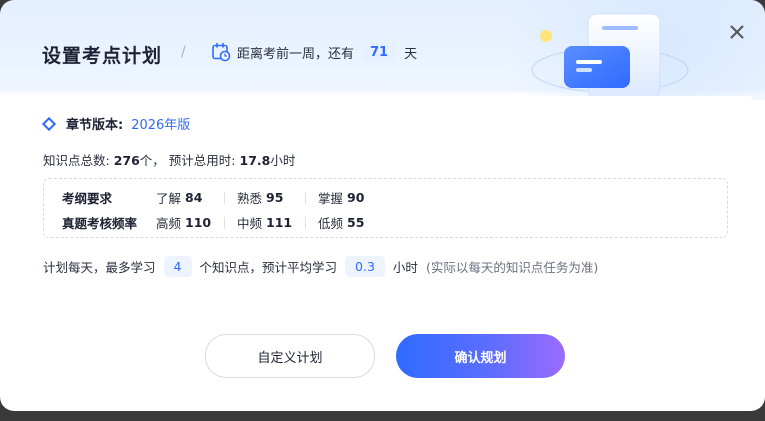 The width and height of the screenshot is (765, 421). What do you see at coordinates (296, 54) in the screenshot?
I see `countdown-prefix: 距离考前一周，还有` at bounding box center [296, 54].